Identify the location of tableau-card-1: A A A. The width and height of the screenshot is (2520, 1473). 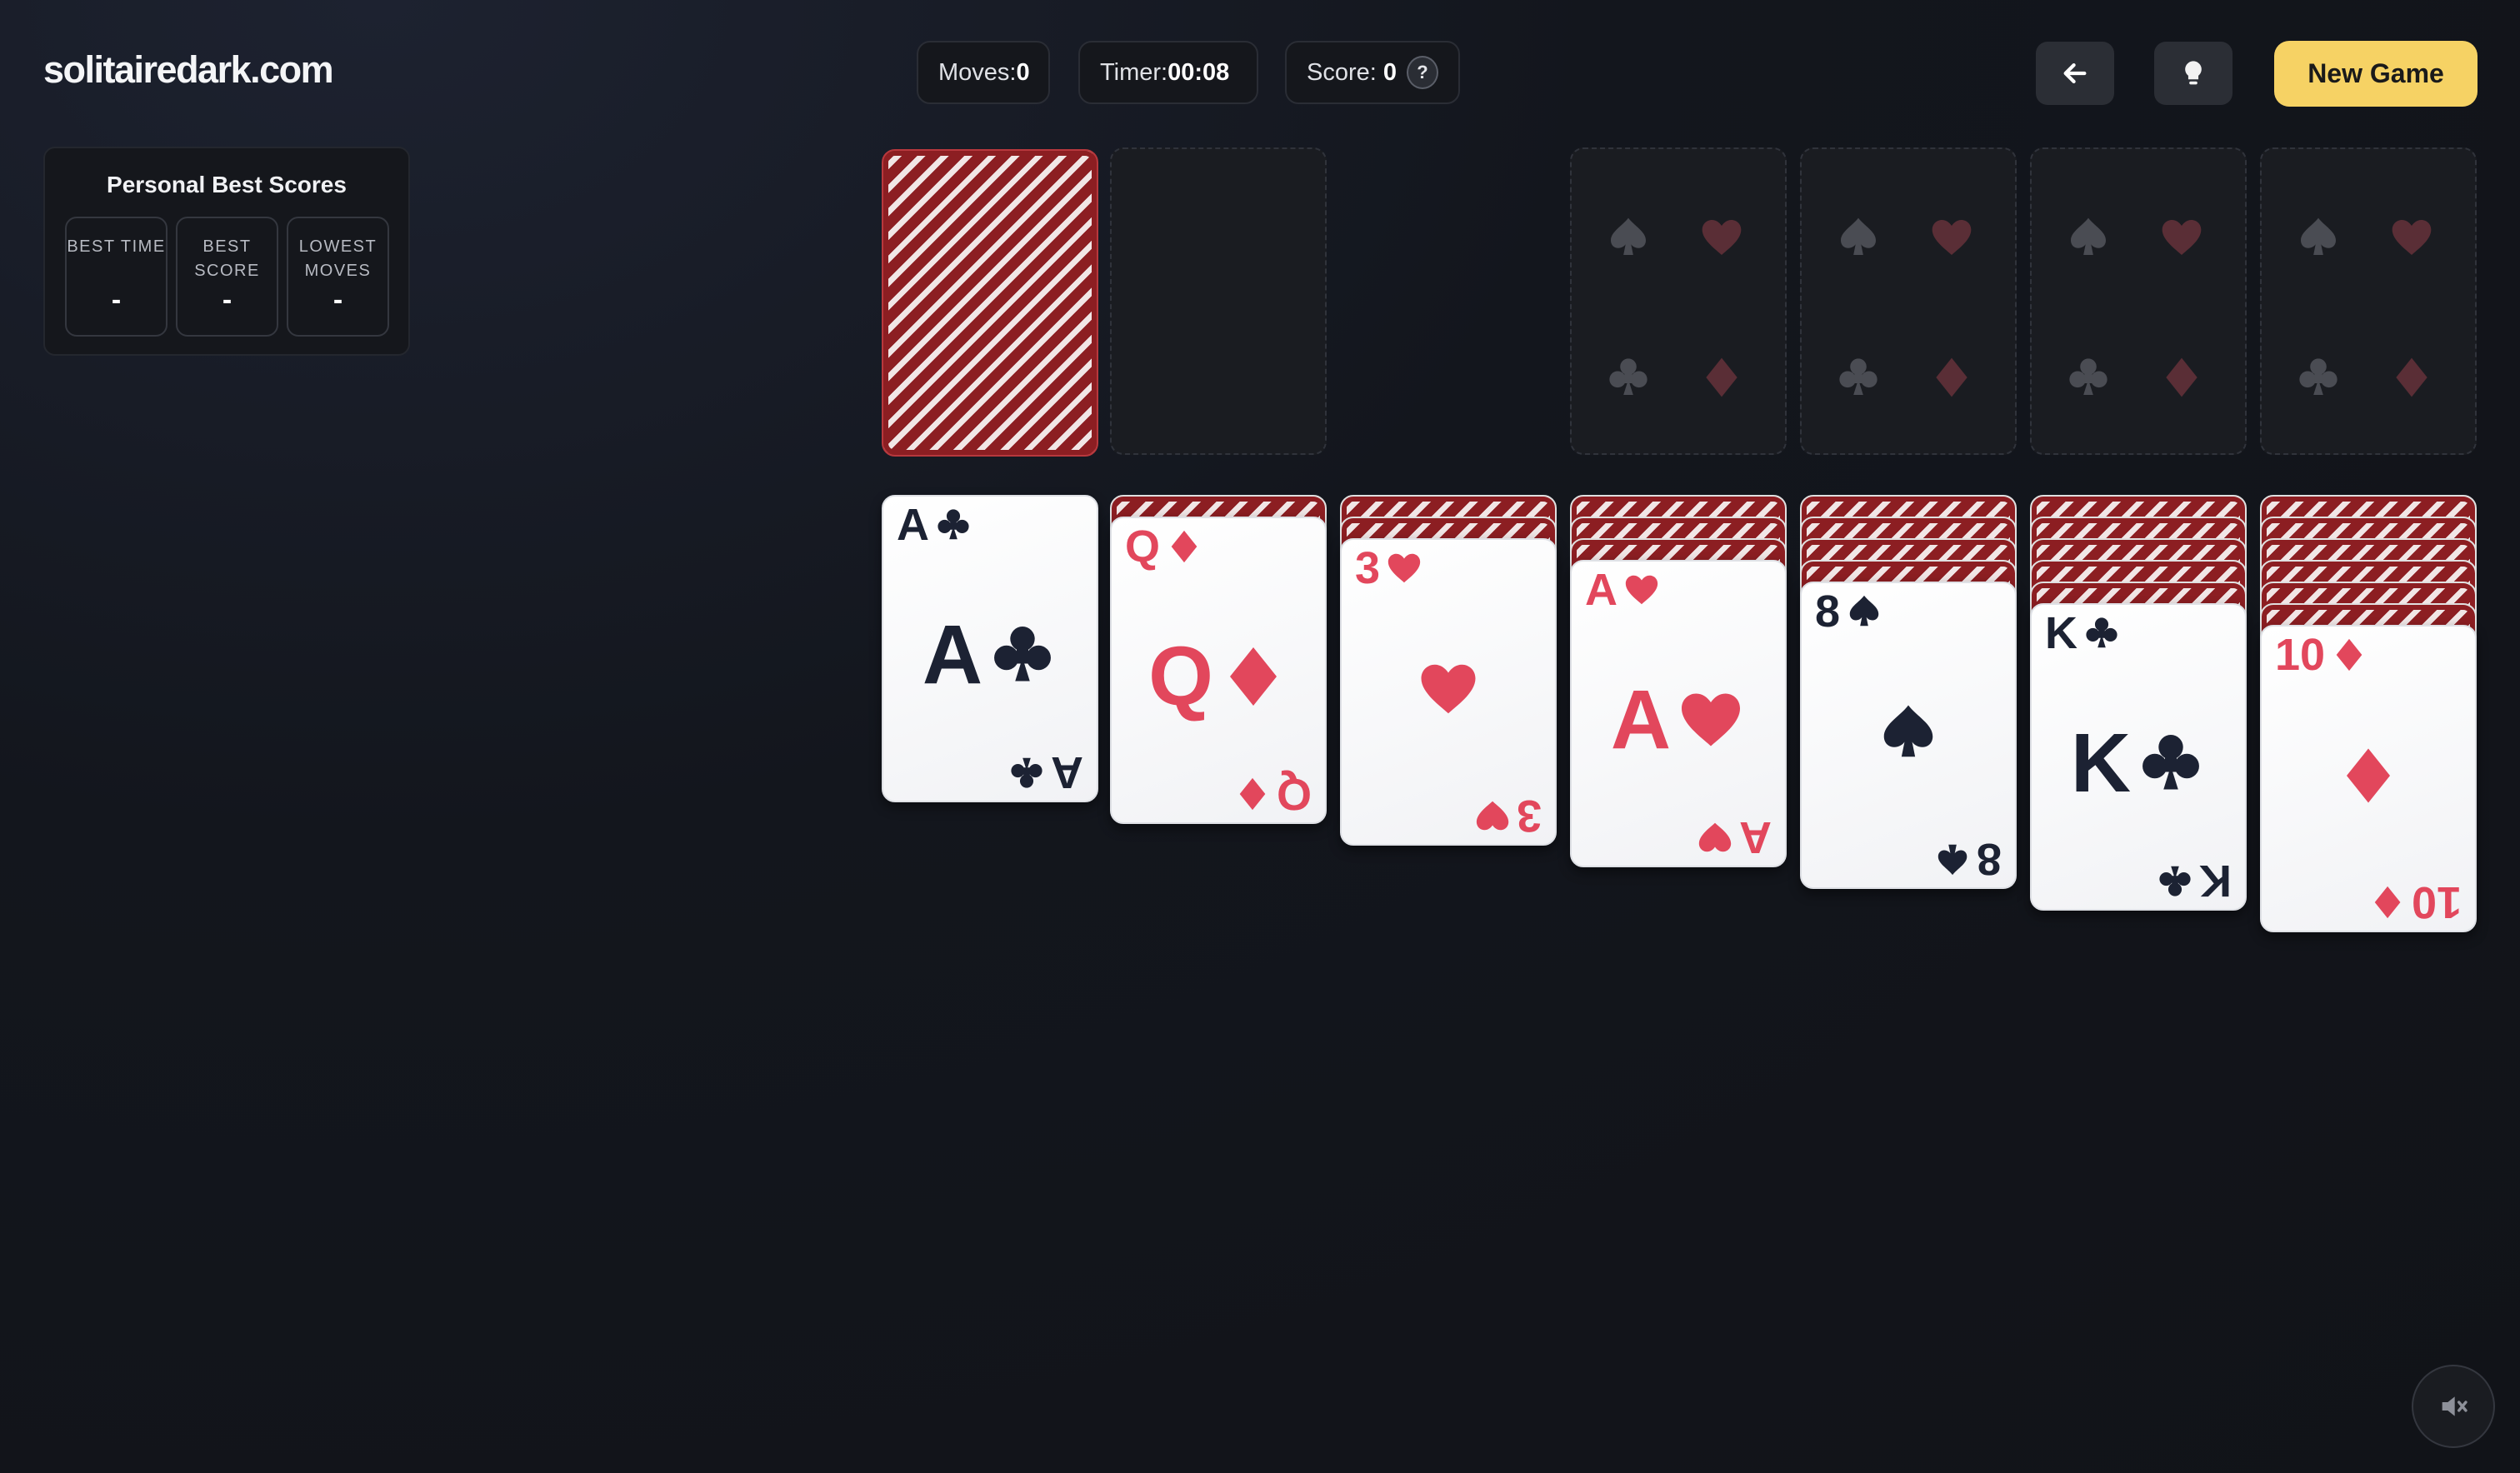
(990, 649).